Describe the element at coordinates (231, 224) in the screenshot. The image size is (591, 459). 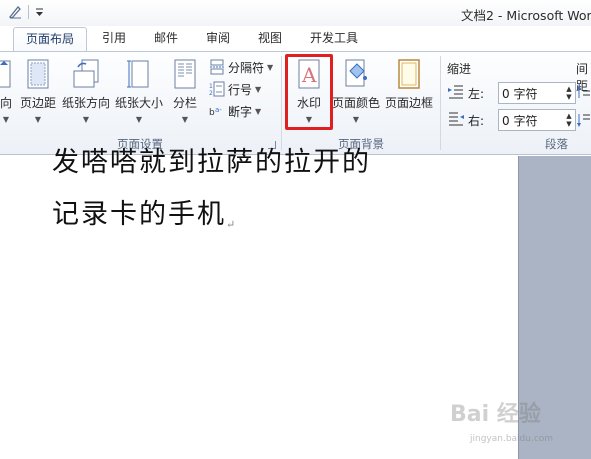
I see `paragraph-mark: ↵` at that location.